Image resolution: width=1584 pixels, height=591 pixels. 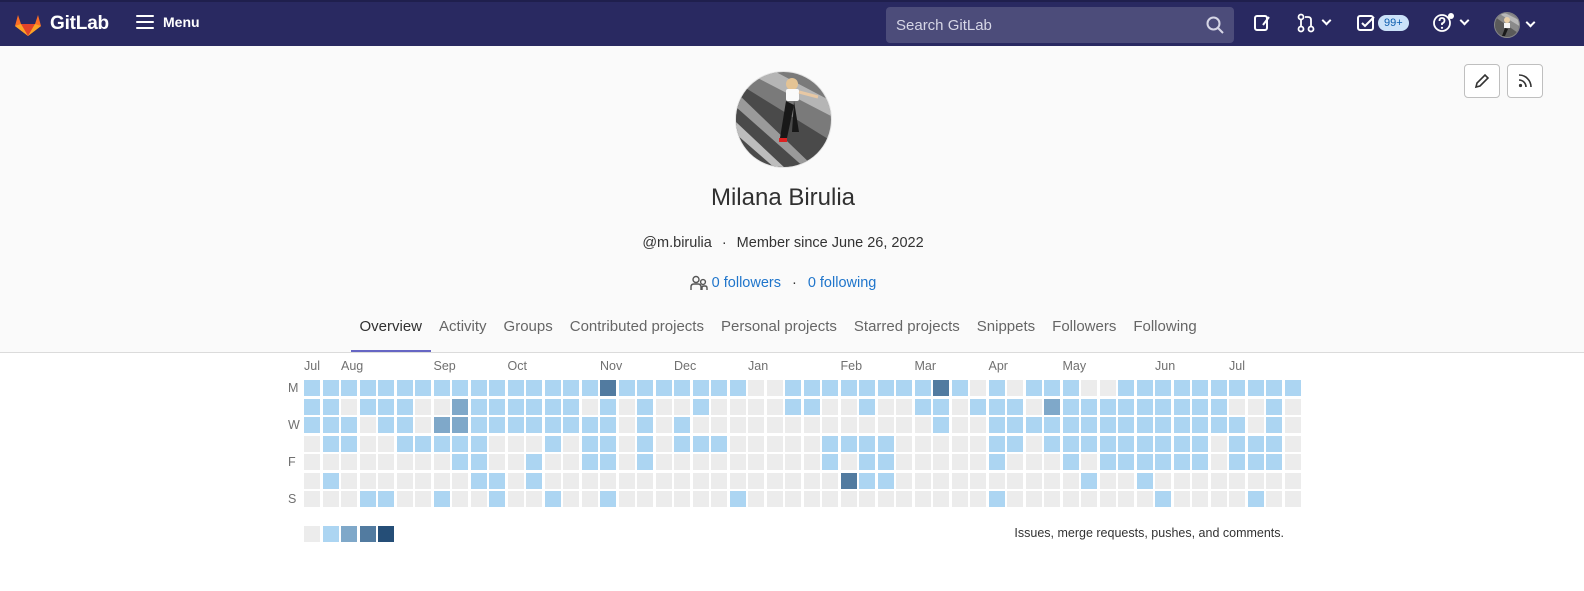 What do you see at coordinates (842, 283) in the screenshot?
I see `following-link: 0 following` at bounding box center [842, 283].